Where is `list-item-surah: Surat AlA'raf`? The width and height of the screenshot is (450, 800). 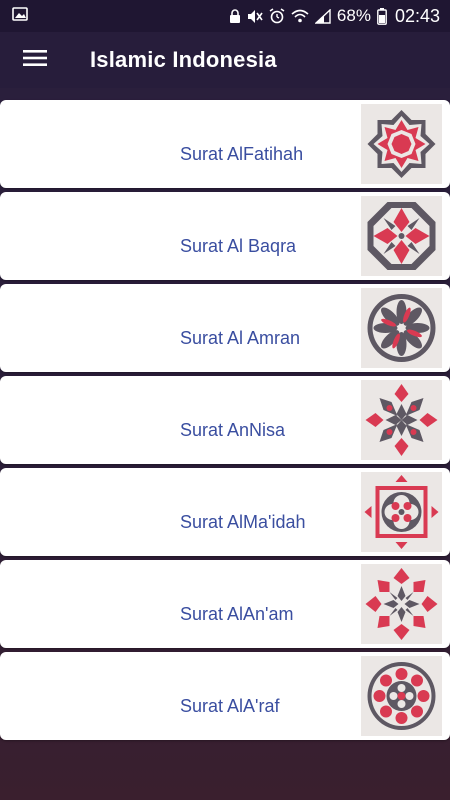
list-item-surah: Surat AlA'raf is located at coordinates (225, 696).